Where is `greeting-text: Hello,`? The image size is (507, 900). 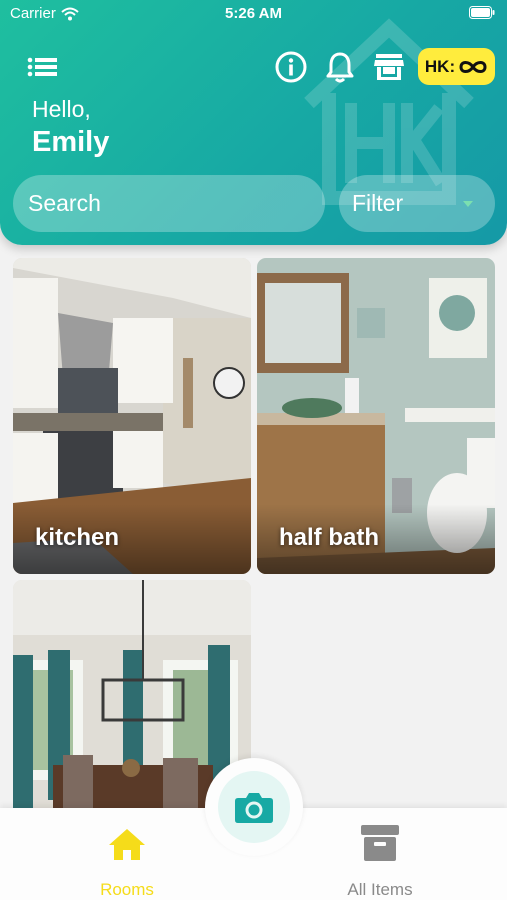 greeting-text: Hello, is located at coordinates (61, 109).